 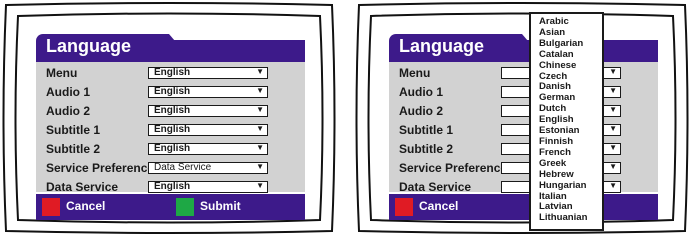 What do you see at coordinates (523, 73) in the screenshot?
I see `setting-row-menu: Menu ▼` at bounding box center [523, 73].